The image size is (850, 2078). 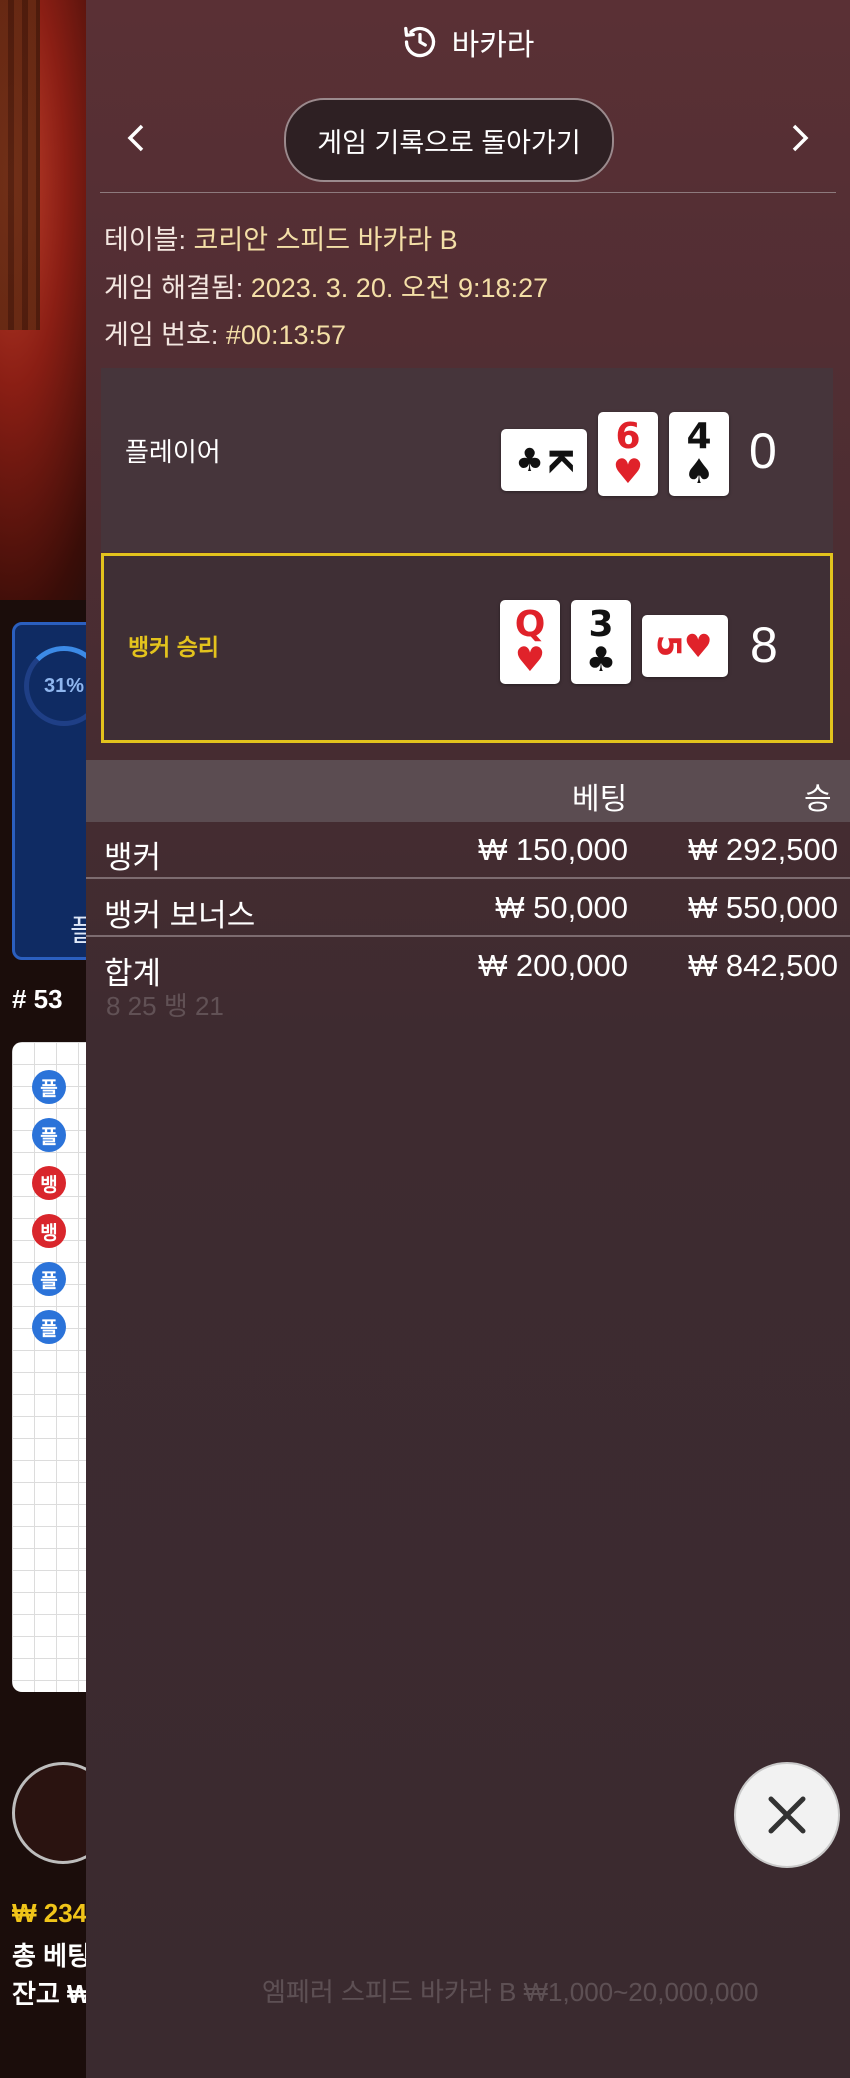 I want to click on win-column-header: 승, so click(x=818, y=799).